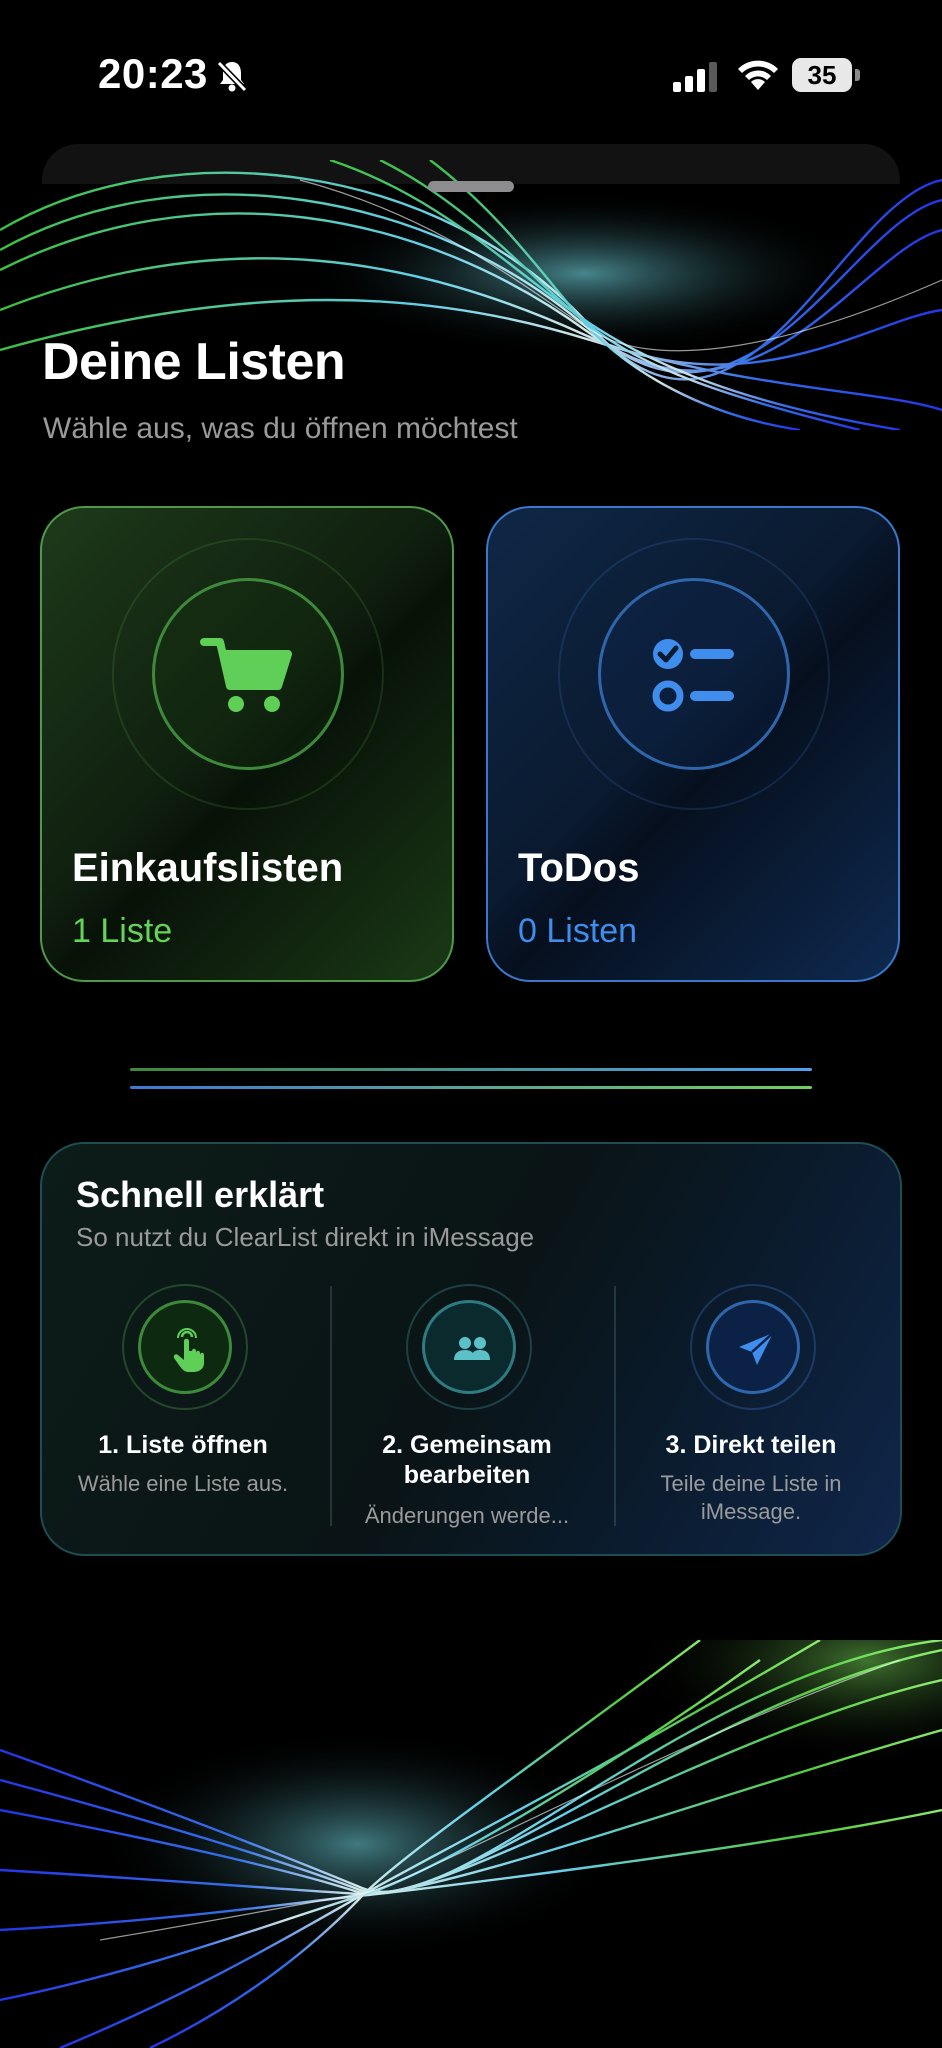 This screenshot has height=2048, width=942. I want to click on card-count: 0 Listen, so click(578, 931).